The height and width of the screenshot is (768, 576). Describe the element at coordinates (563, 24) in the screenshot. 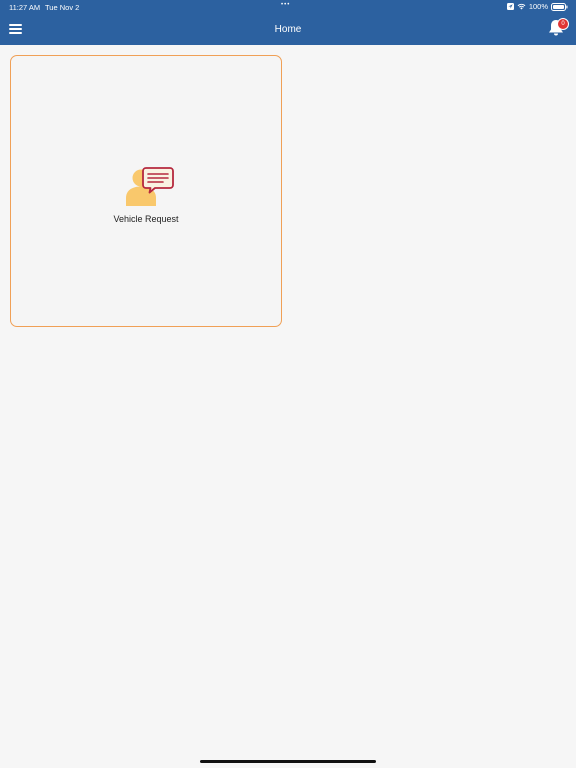

I see `notification-badge: 0` at that location.